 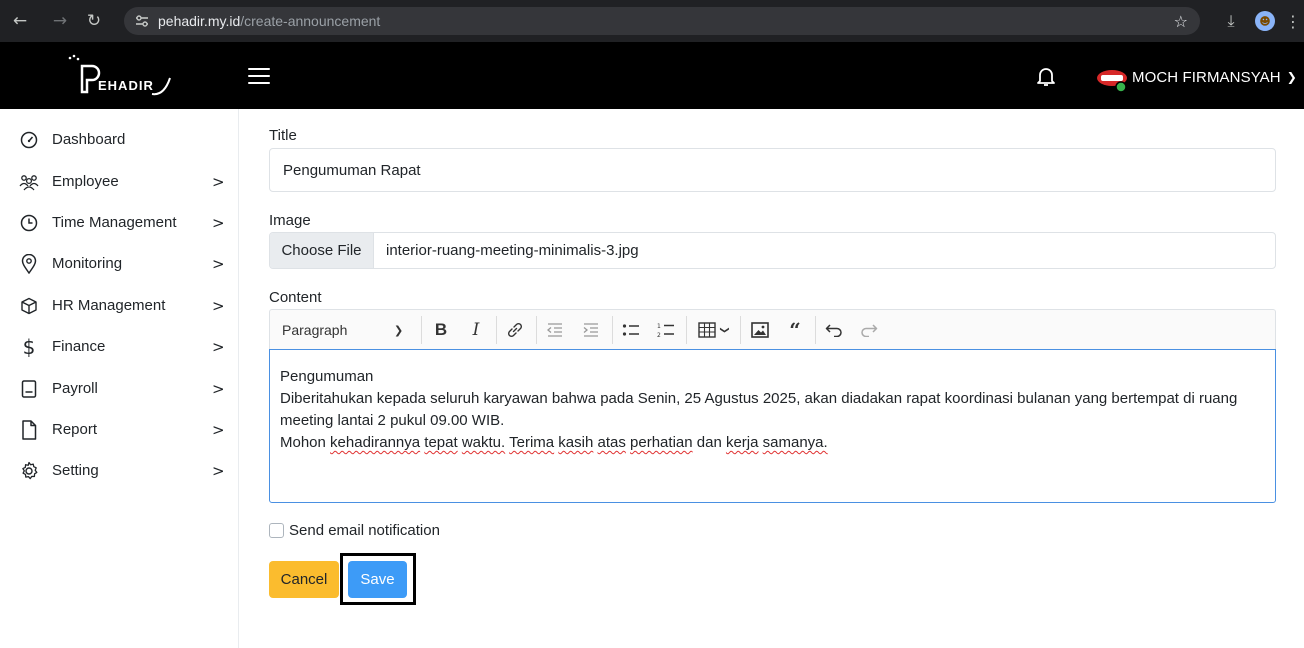 What do you see at coordinates (662, 21) in the screenshot?
I see `address-bar: pehadir.my.id/create-announcement ☆` at bounding box center [662, 21].